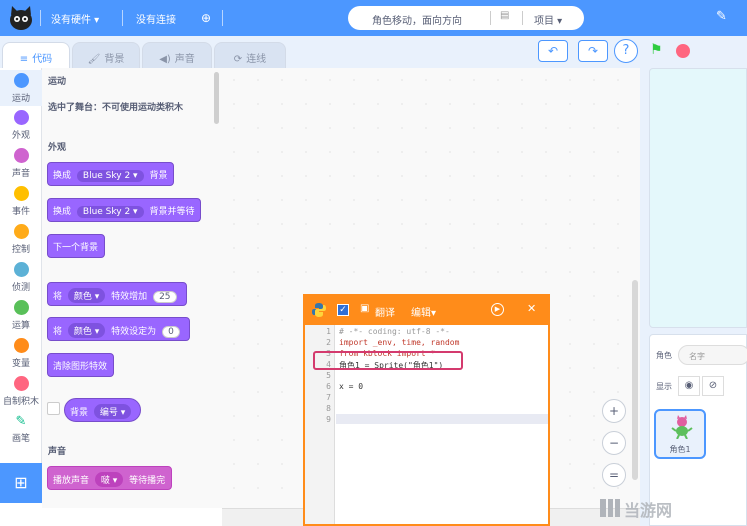 This screenshot has width=747, height=526. I want to click on category-sensing: 侦测, so click(21, 277).